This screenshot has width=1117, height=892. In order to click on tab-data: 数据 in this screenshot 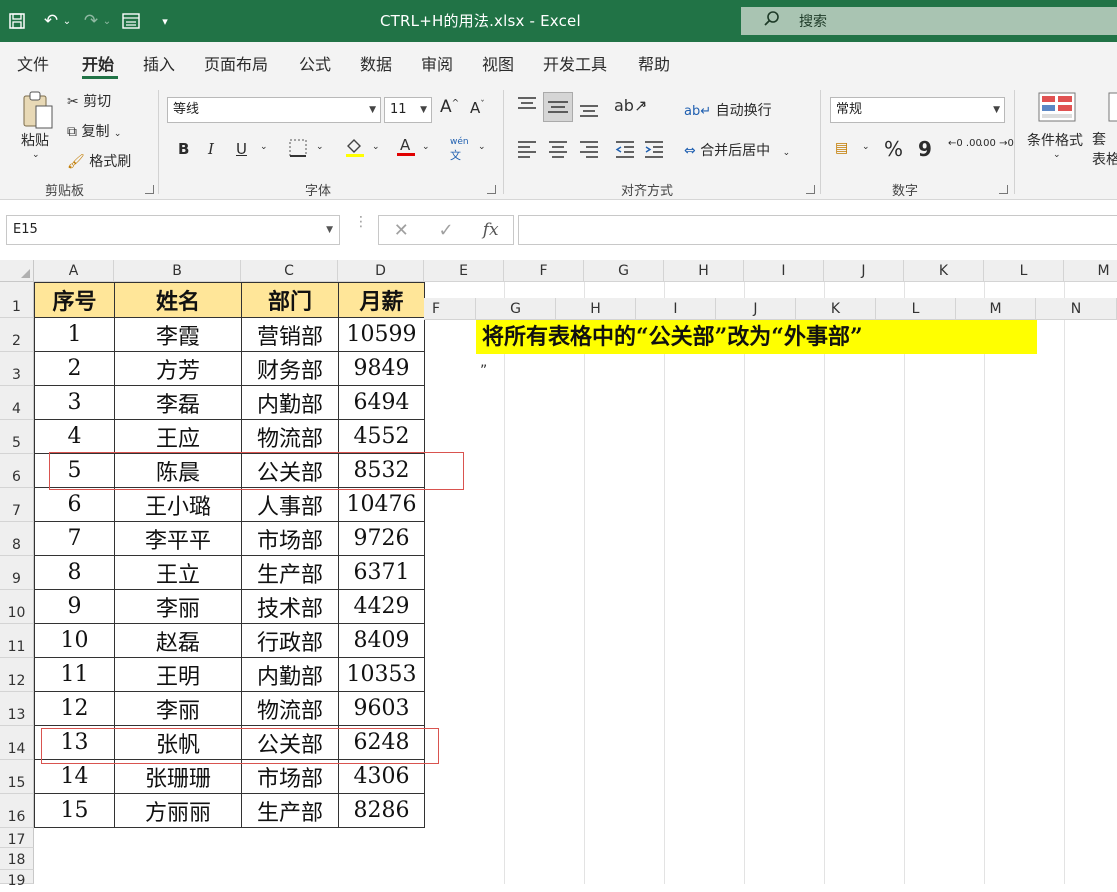, I will do `click(376, 63)`.